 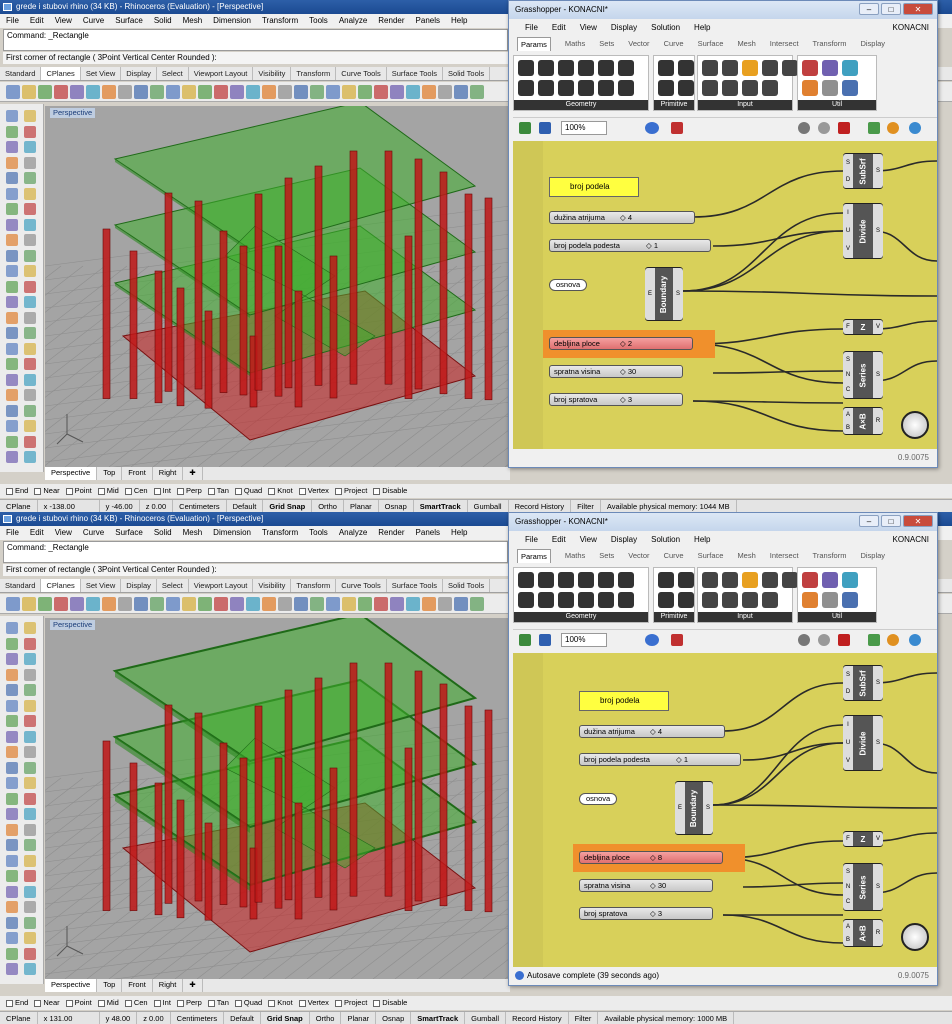 I want to click on toolbar-tab: Curve Tools, so click(x=361, y=585).